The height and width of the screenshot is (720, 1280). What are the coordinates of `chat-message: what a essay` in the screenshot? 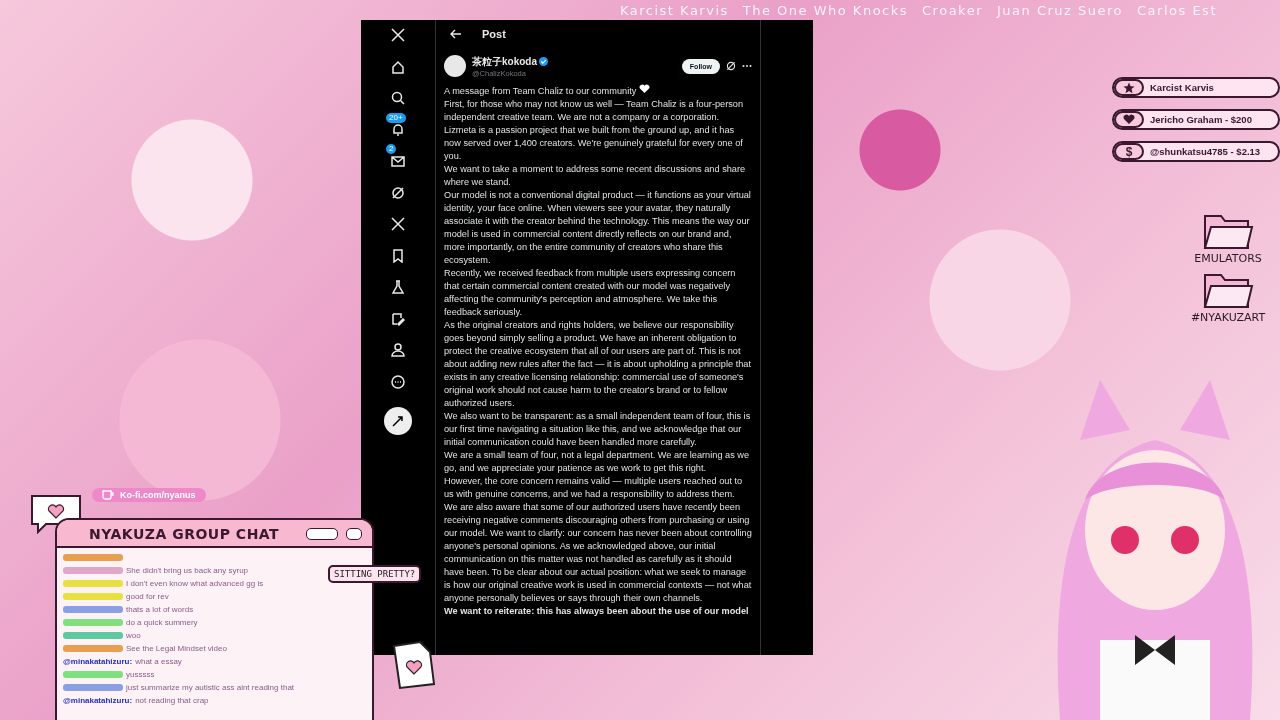 It's located at (158, 662).